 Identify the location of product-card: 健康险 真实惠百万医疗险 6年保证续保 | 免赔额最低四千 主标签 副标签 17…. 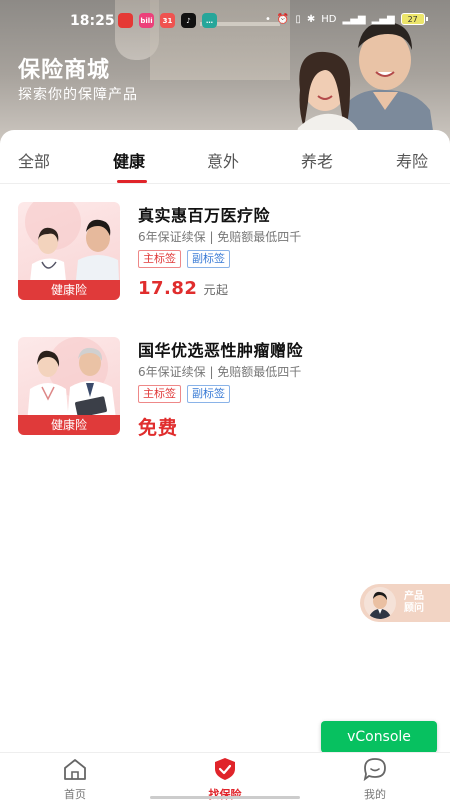
(225, 257).